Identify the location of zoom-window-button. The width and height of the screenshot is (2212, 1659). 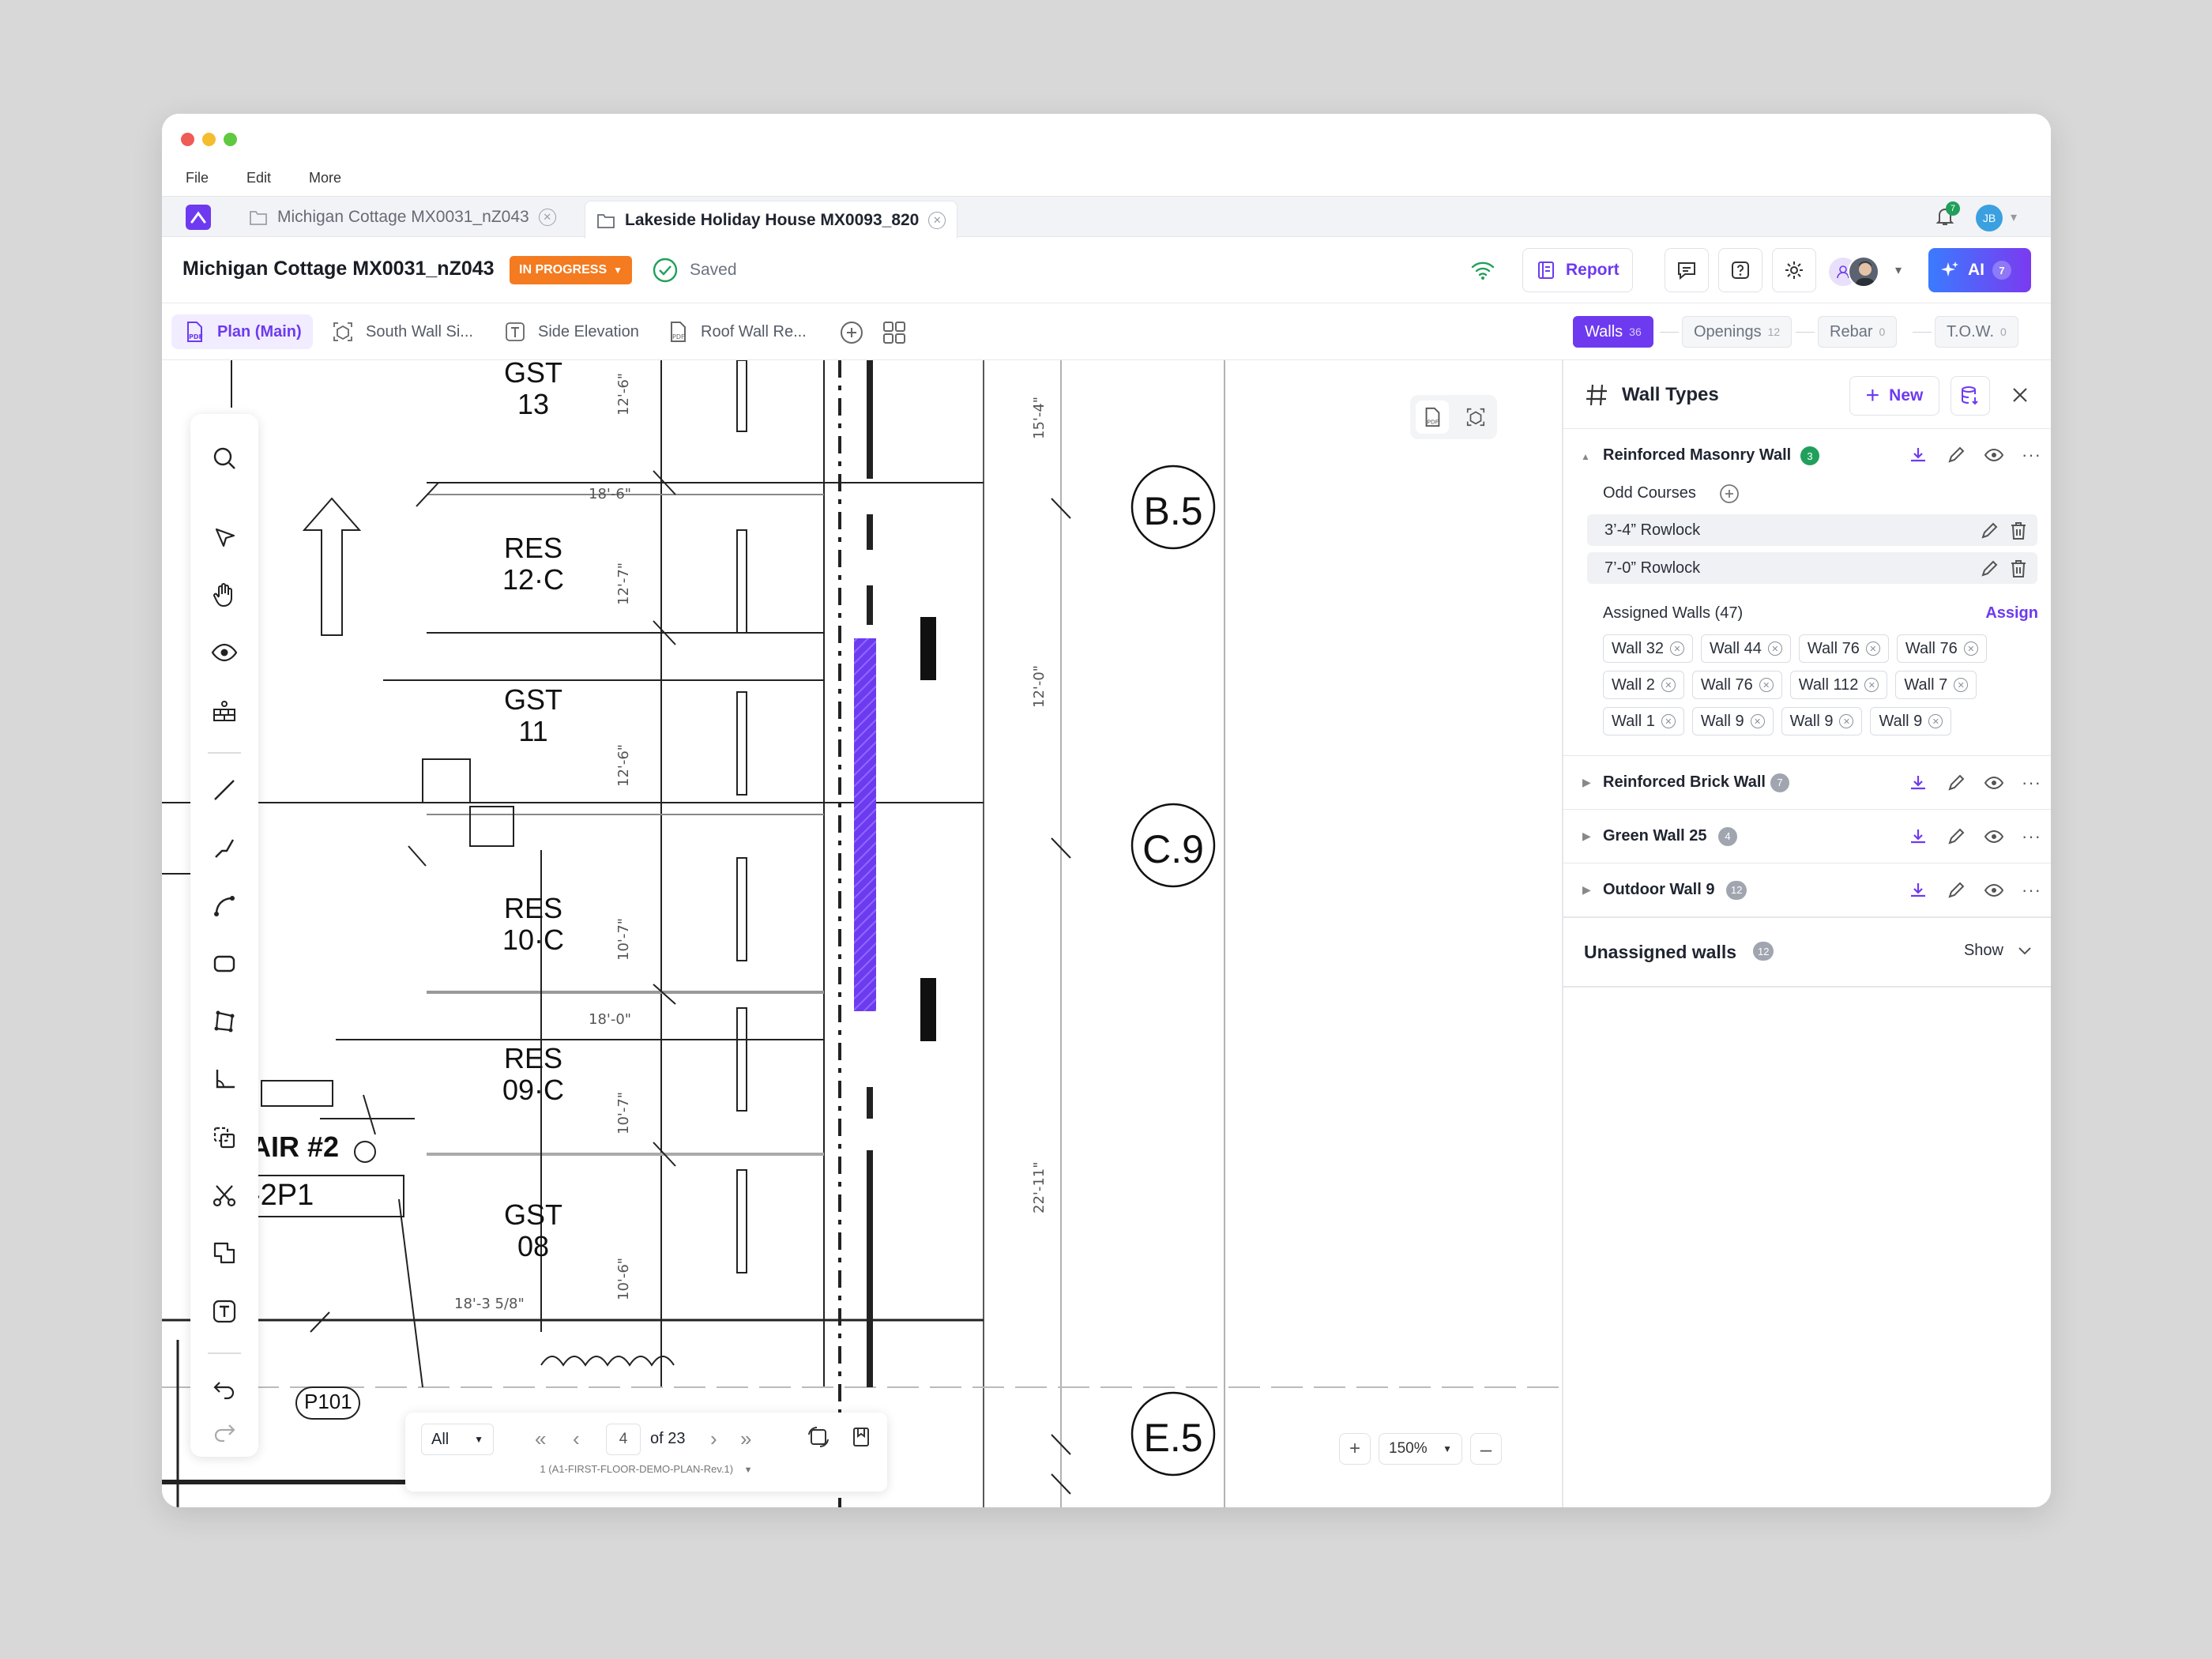
(231, 140).